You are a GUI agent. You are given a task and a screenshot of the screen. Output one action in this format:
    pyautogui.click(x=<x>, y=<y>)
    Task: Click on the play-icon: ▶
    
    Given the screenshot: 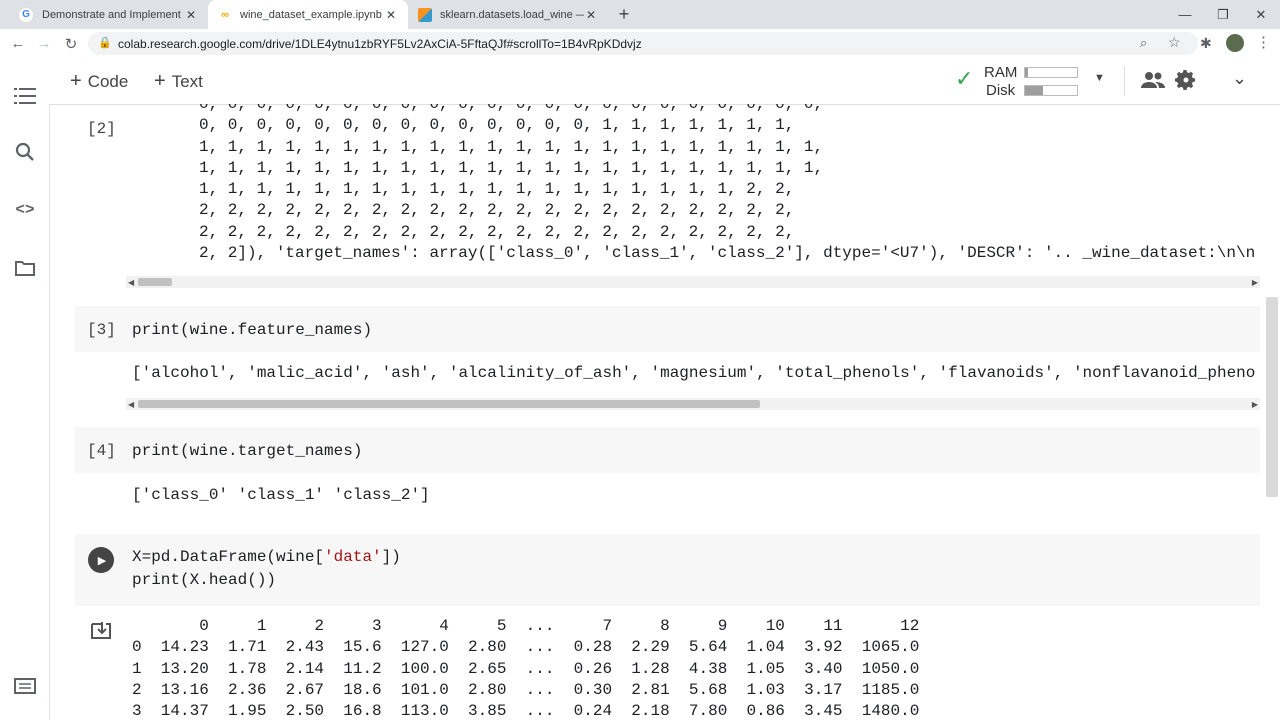 What is the action you would take?
    pyautogui.click(x=102, y=560)
    